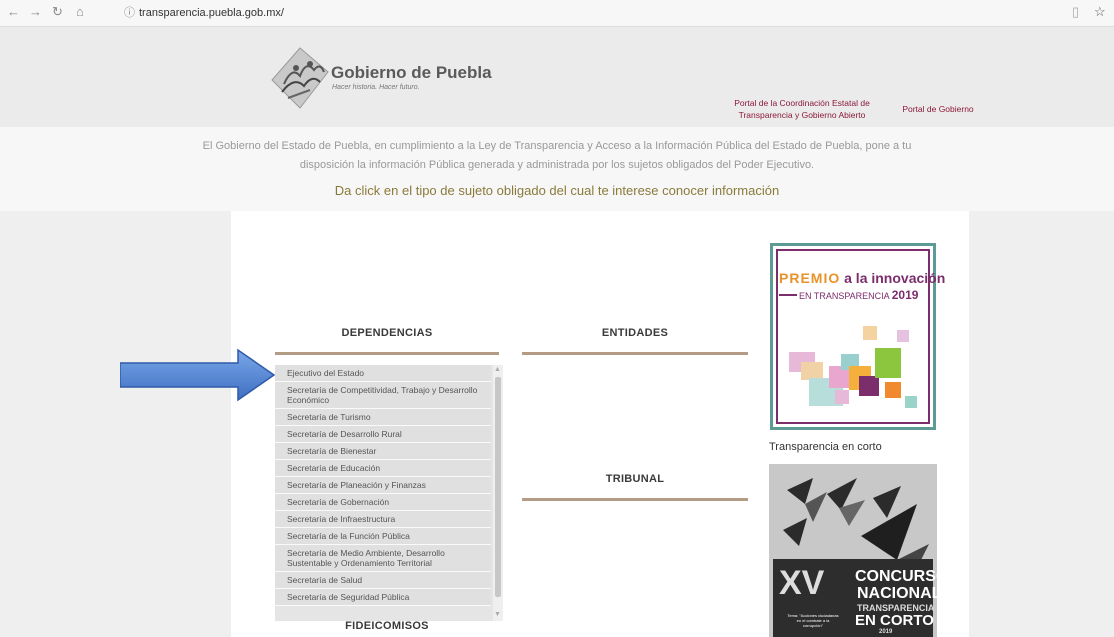 This screenshot has width=1114, height=637. I want to click on poster-year: 2019, so click(886, 632).